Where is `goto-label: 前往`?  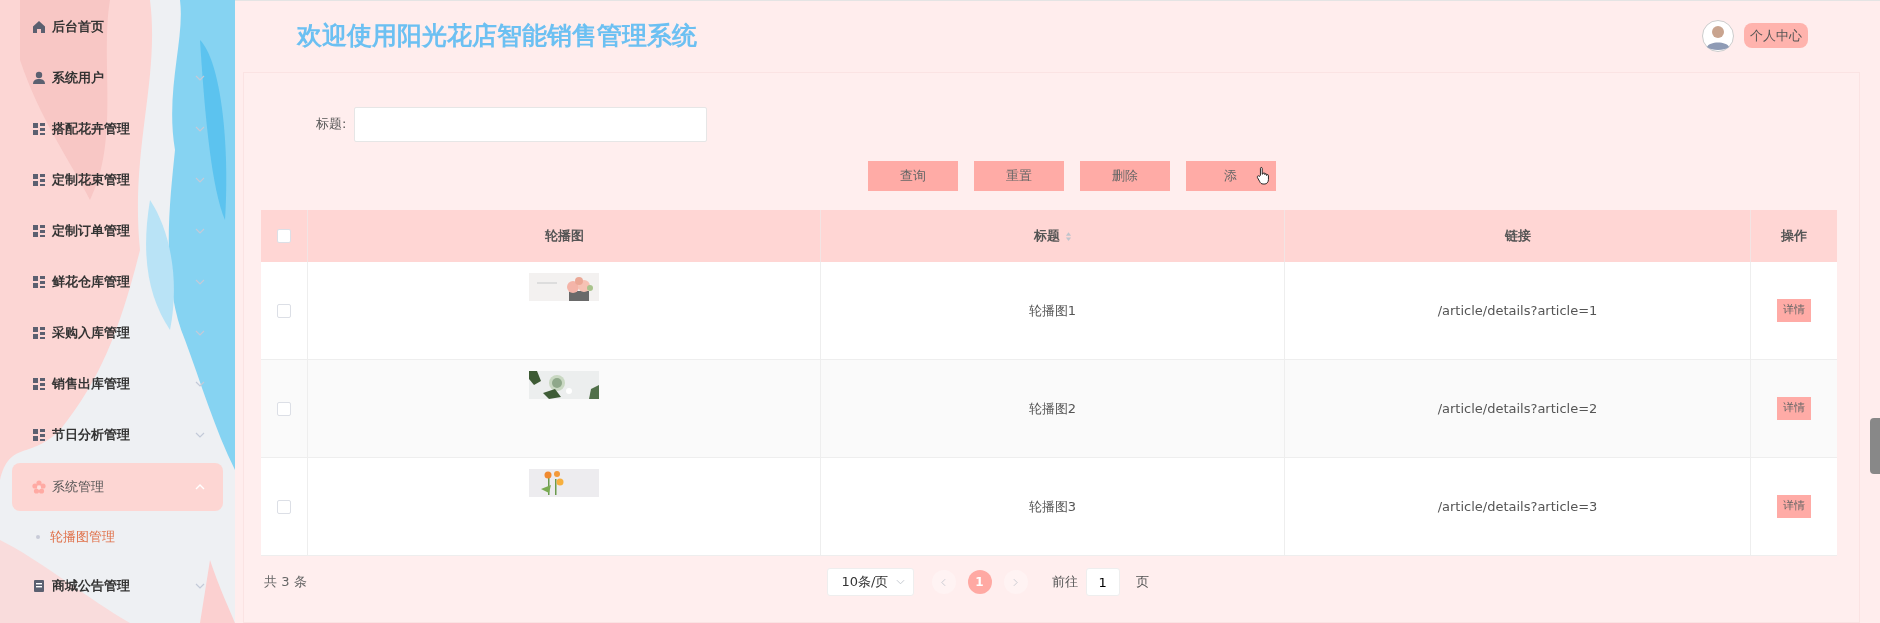 goto-label: 前往 is located at coordinates (1064, 582).